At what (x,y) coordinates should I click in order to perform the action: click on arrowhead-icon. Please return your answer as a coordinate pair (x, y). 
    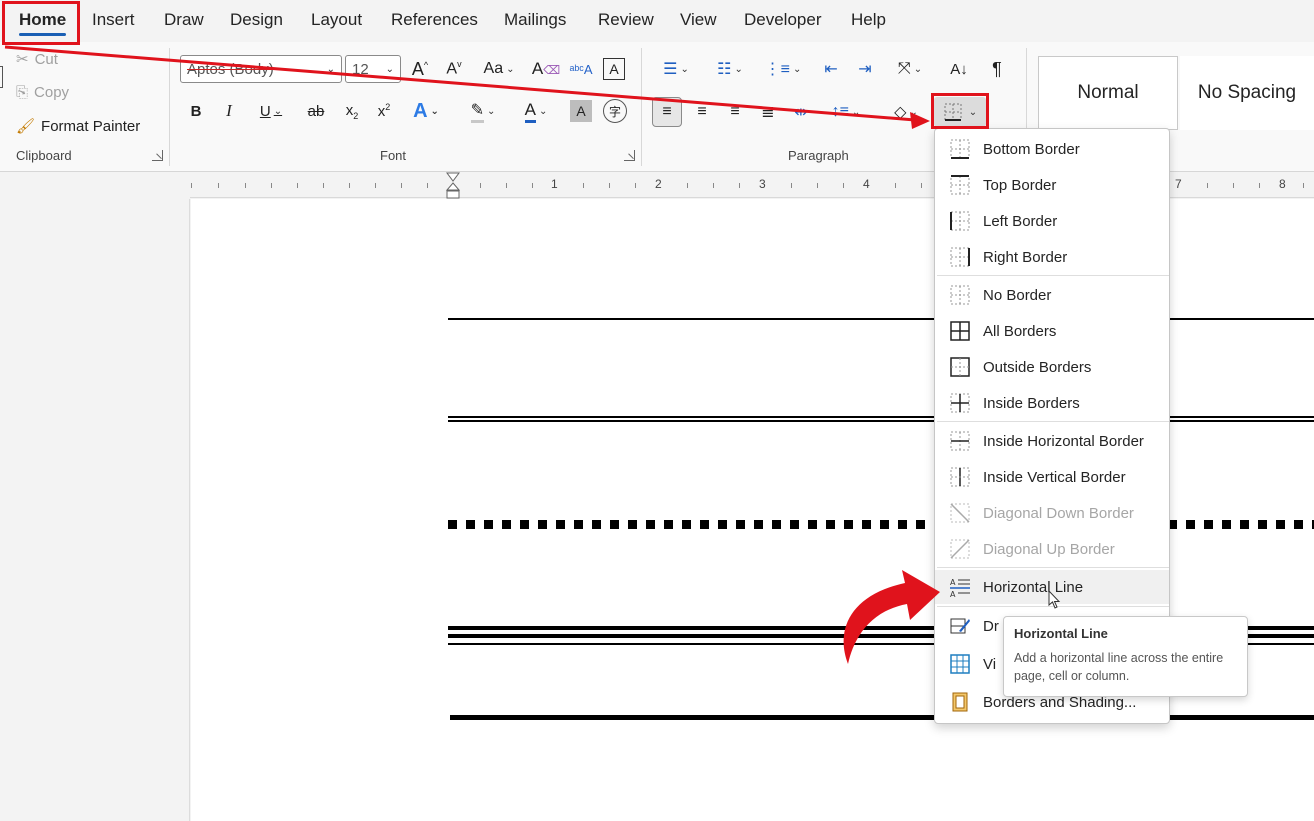
    Looking at the image, I should click on (920, 120).